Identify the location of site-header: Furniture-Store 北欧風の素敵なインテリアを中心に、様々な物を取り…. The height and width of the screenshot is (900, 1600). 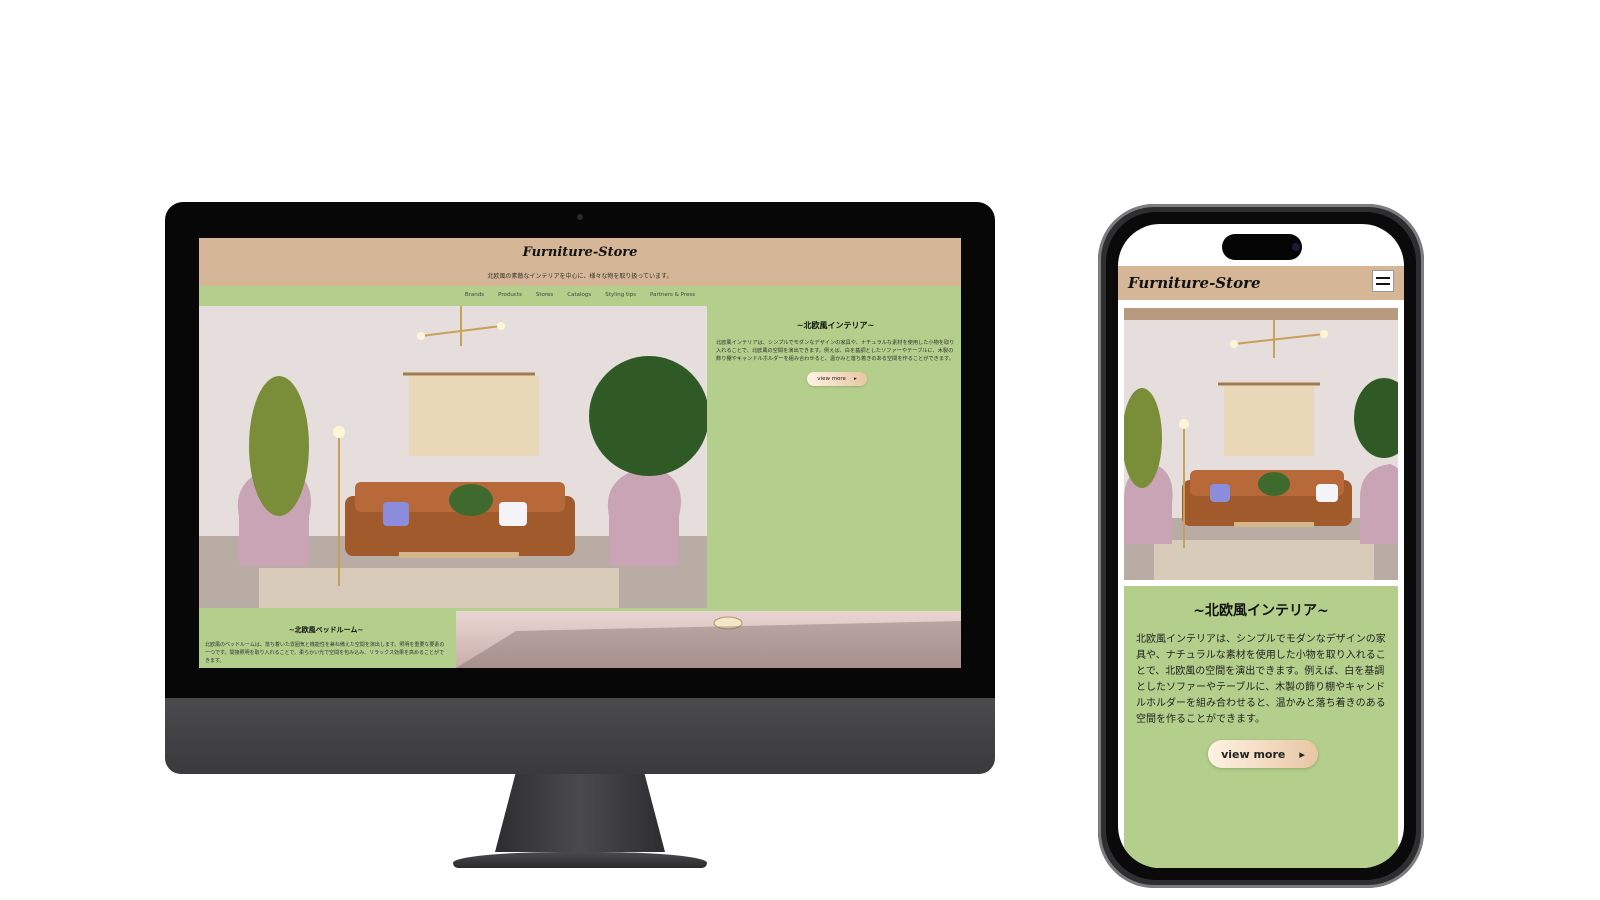
(580, 262).